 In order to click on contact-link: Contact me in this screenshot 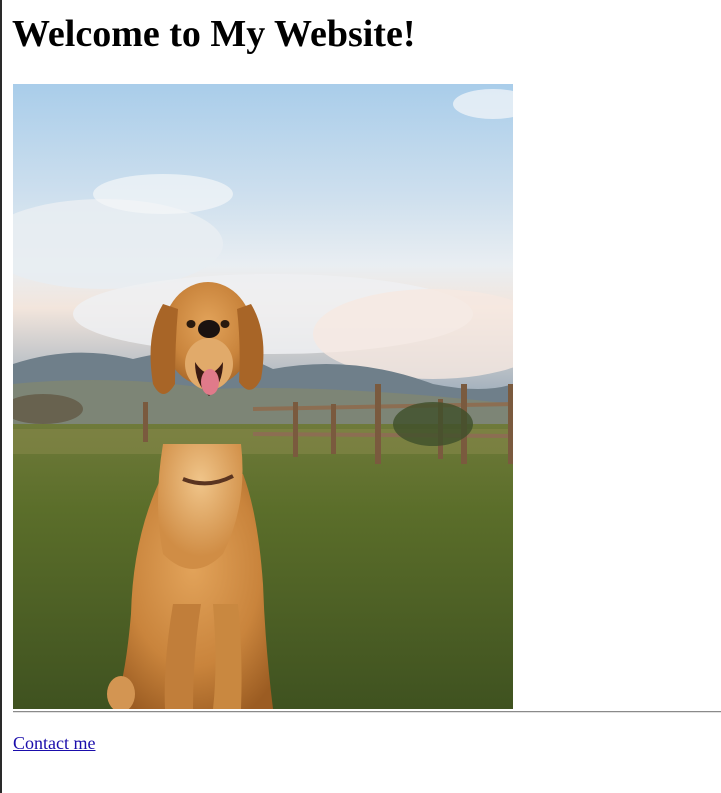, I will do `click(54, 743)`.